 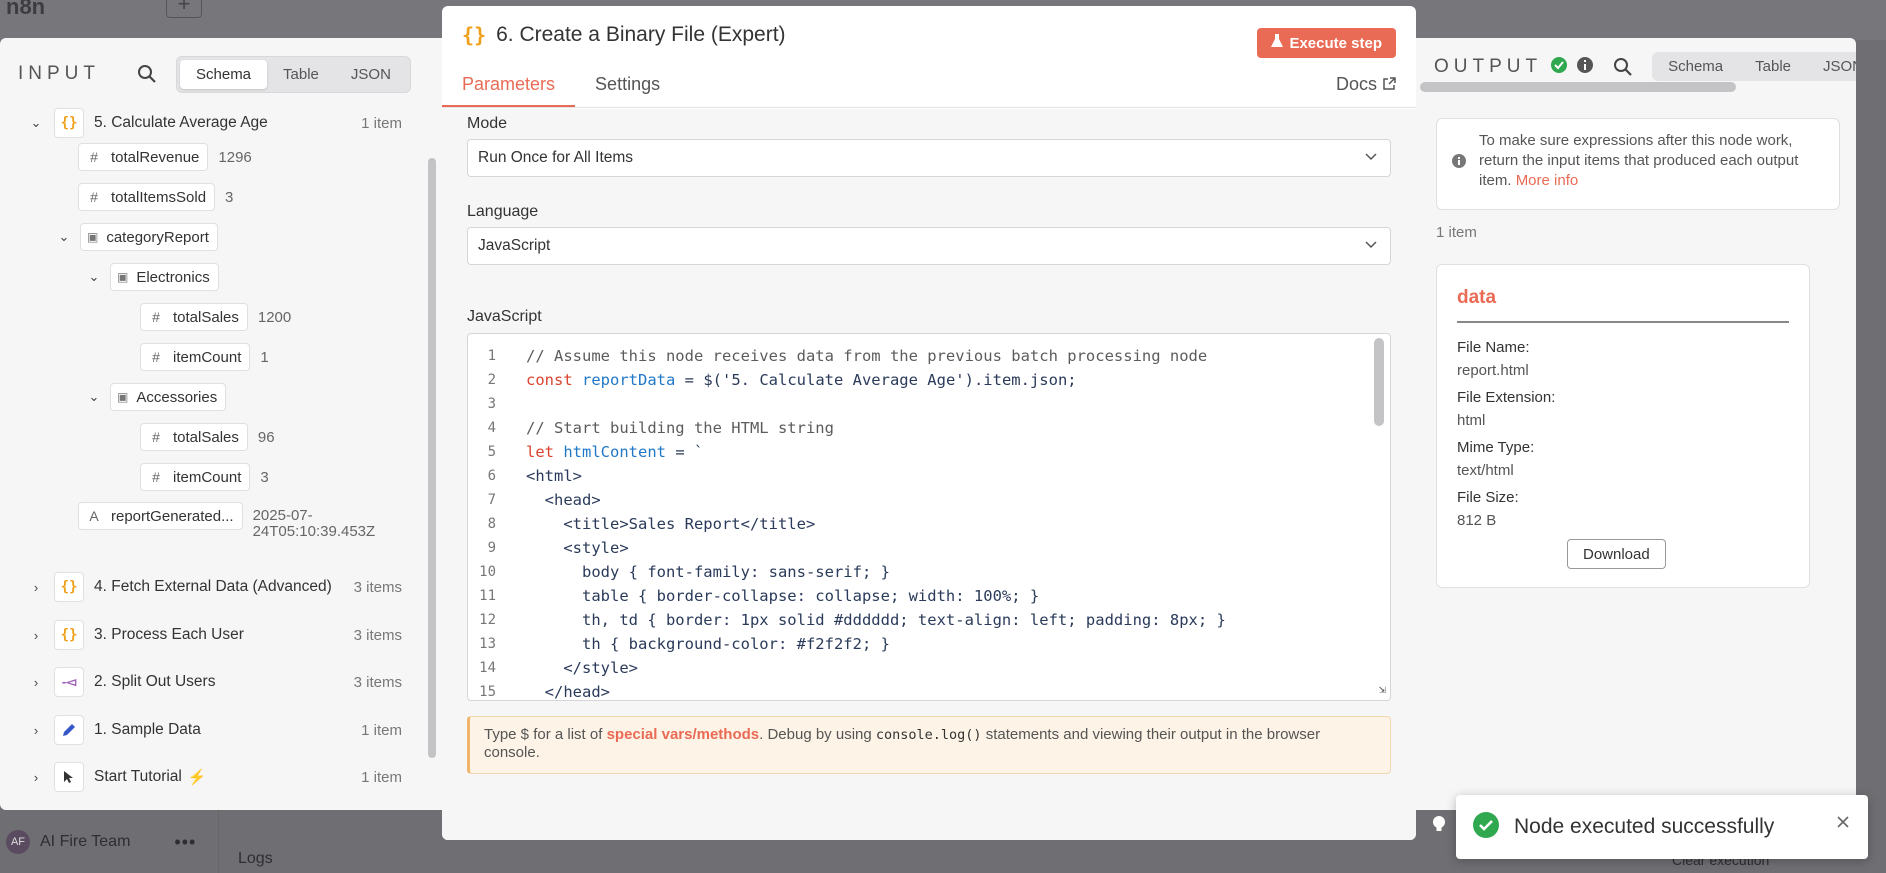 I want to click on tree-node-1: › 1. Sample Data 1 item, so click(x=215, y=730).